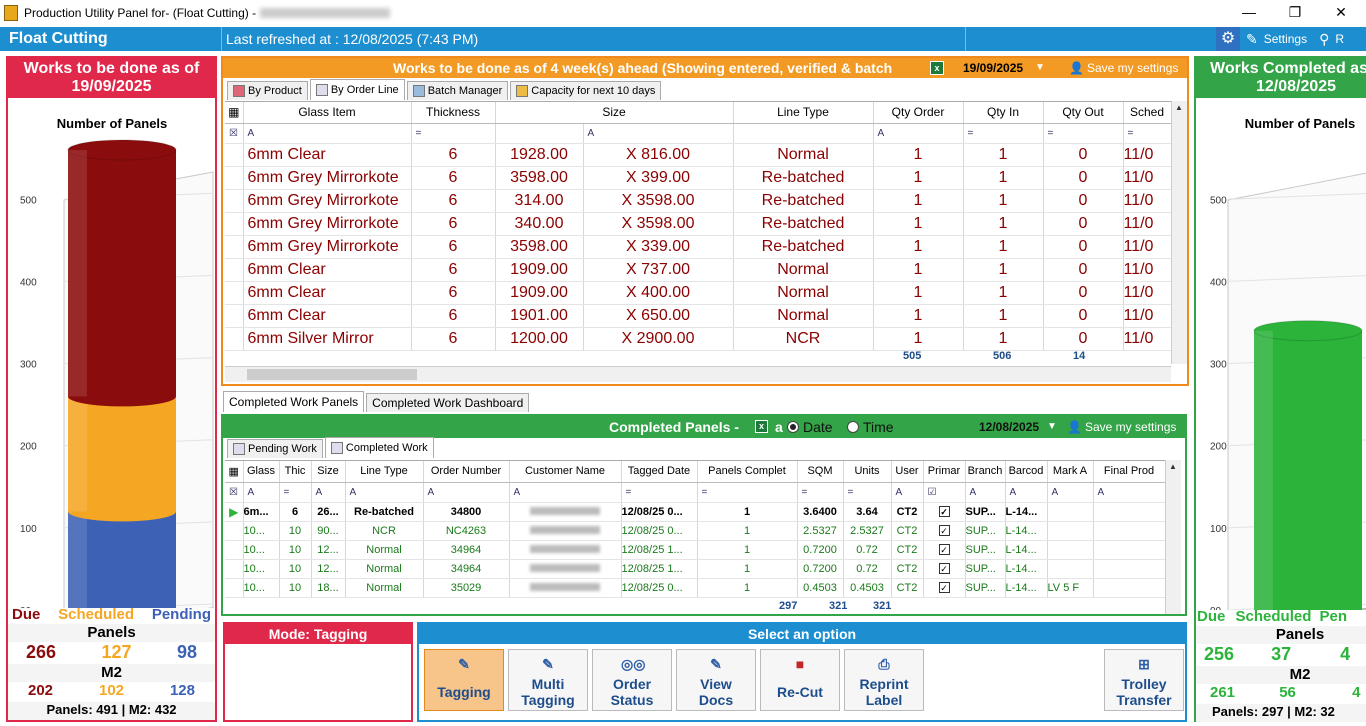 The width and height of the screenshot is (1366, 726). I want to click on column-header: Branch, so click(985, 472).